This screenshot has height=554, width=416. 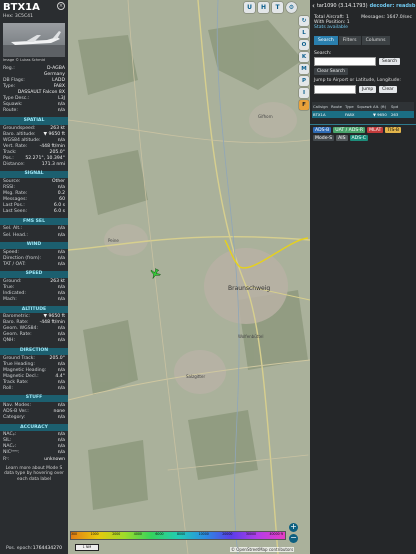 What do you see at coordinates (34, 174) in the screenshot?
I see `section-header: SIGNAL` at bounding box center [34, 174].